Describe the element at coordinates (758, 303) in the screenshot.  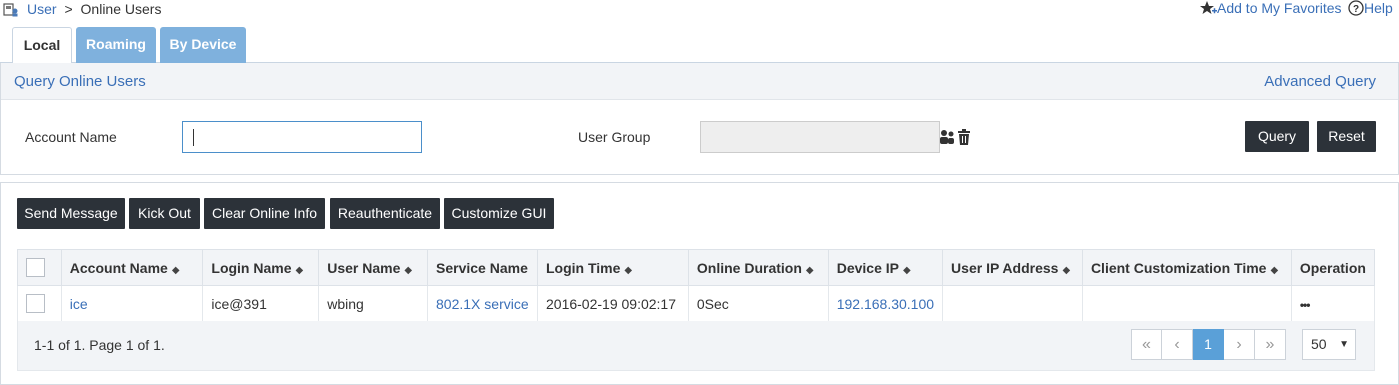
I see `cell-online-duration: 0Sec` at that location.